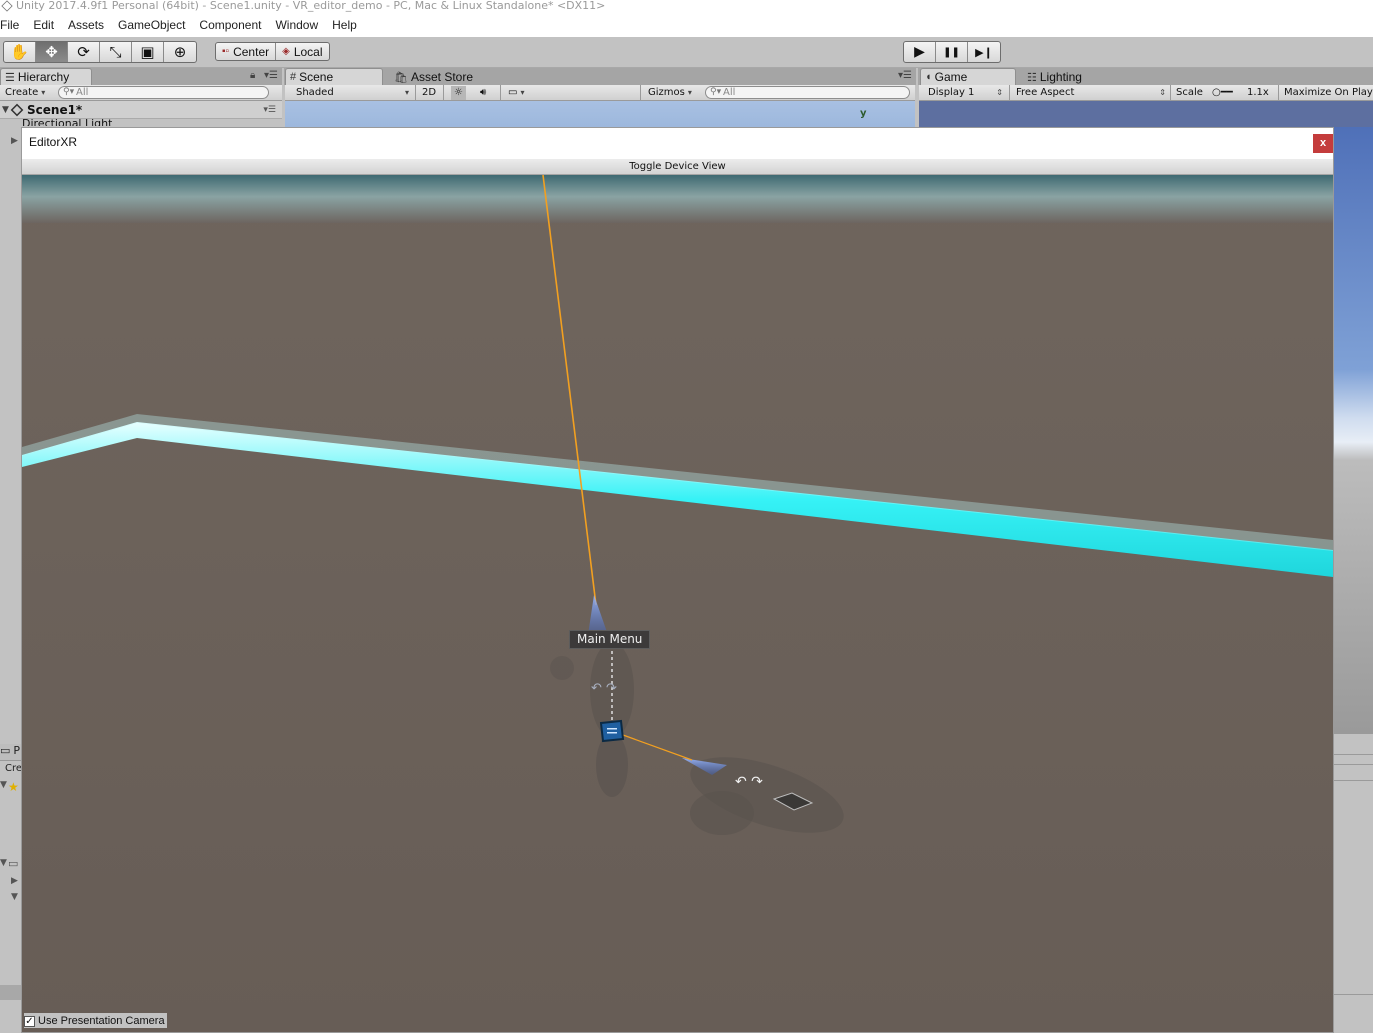 This screenshot has height=1033, width=1373. What do you see at coordinates (439, 76) in the screenshot?
I see `tab-asset-store: 🛍︎ Asset Store` at bounding box center [439, 76].